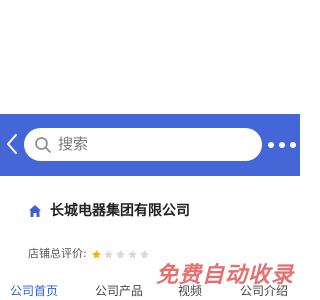 Image resolution: width=320 pixels, height=300 pixels. Describe the element at coordinates (225, 275) in the screenshot. I see `watermark: 免费自动收录` at that location.